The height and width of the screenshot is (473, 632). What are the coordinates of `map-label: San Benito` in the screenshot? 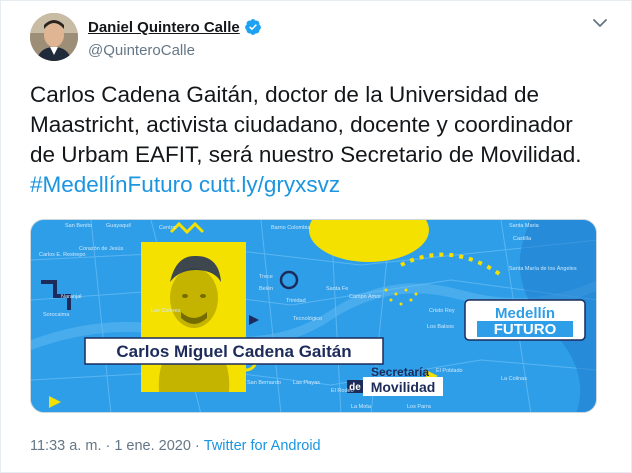 It's located at (78, 226).